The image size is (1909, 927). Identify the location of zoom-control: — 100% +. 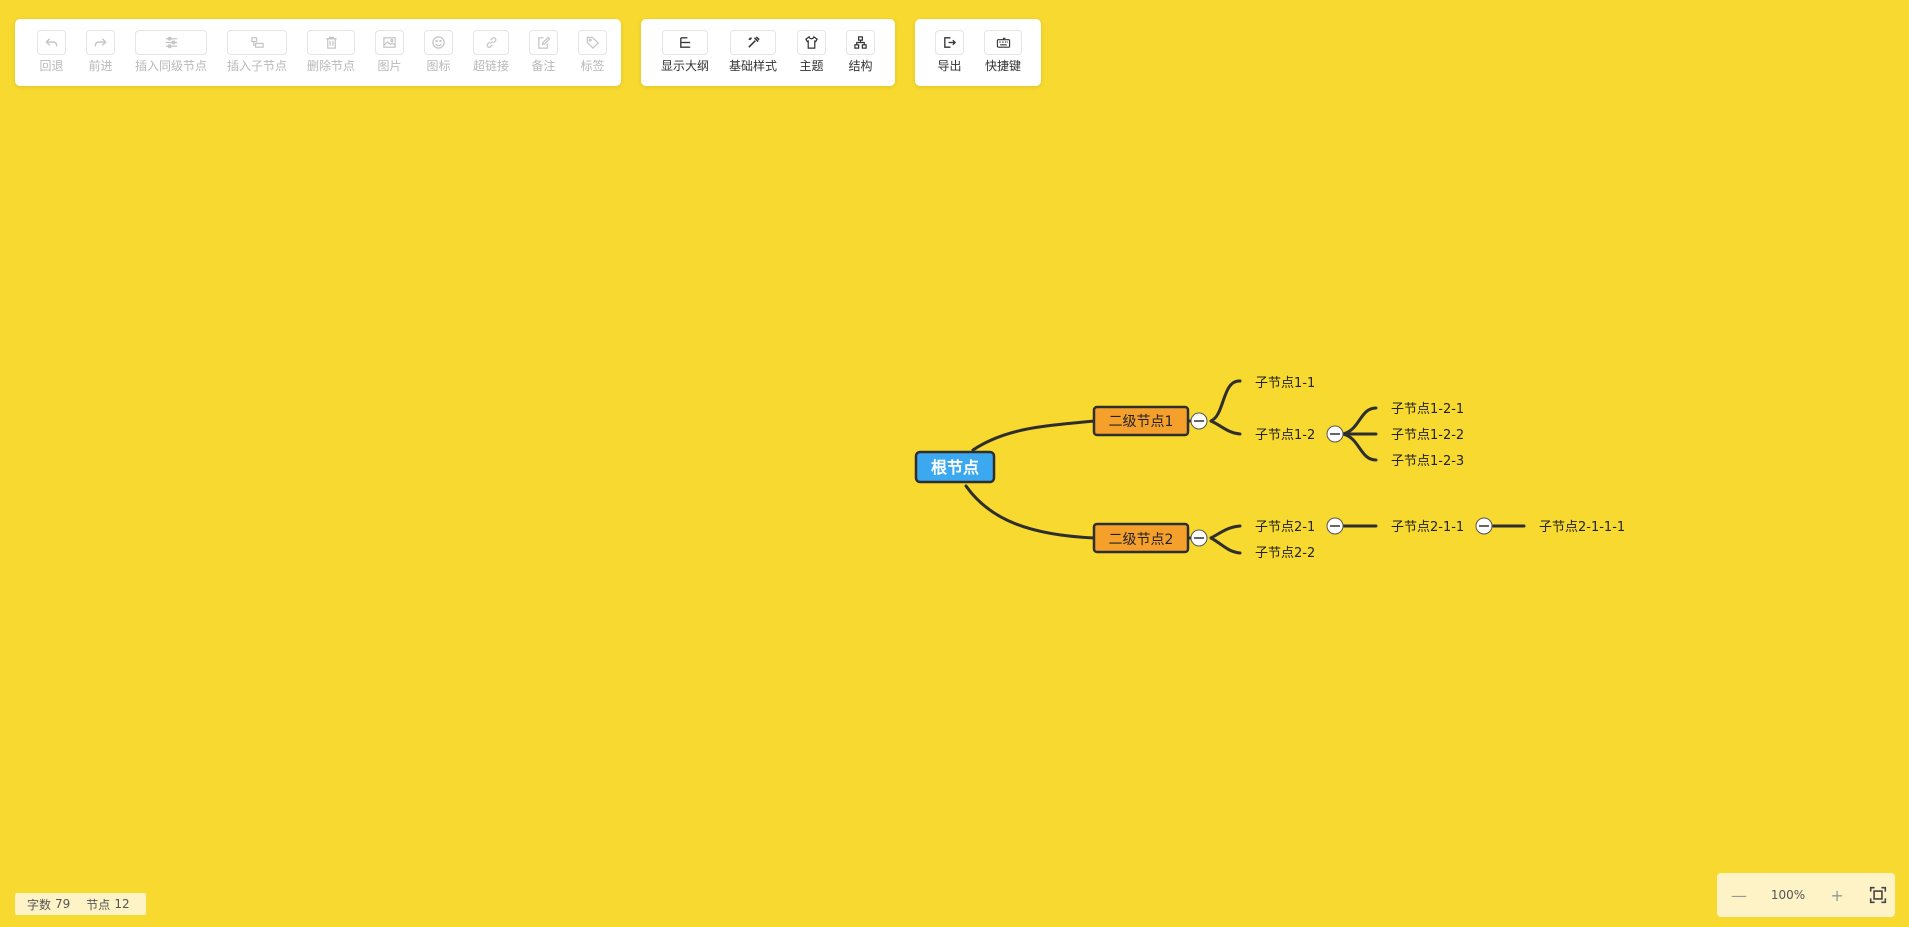
(1806, 895).